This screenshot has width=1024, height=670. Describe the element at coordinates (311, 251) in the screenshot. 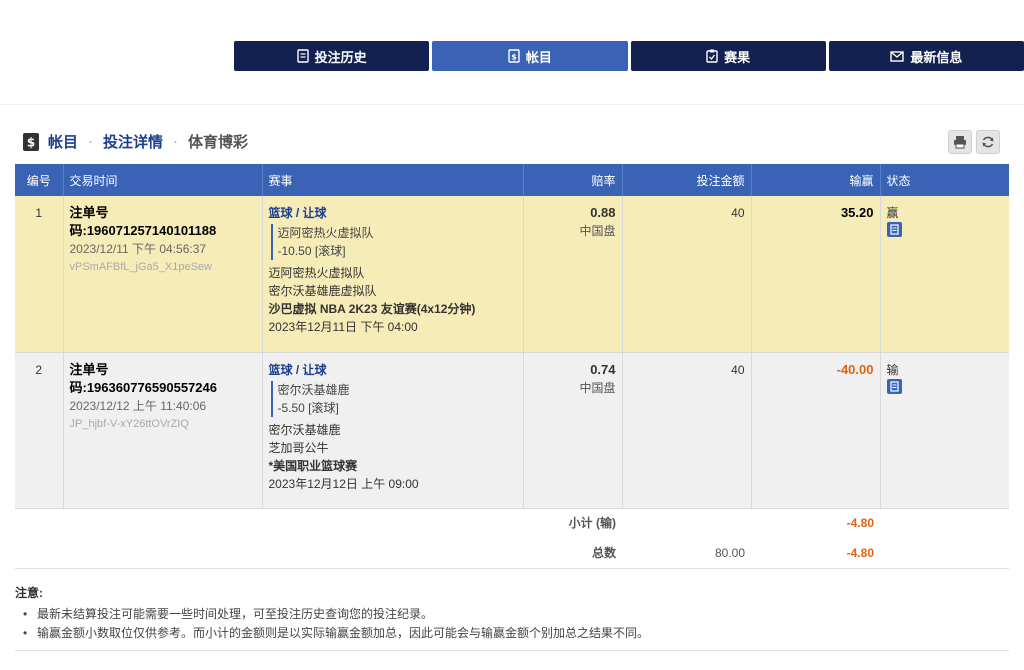

I see `handicap: -10.50 [滚球]` at that location.